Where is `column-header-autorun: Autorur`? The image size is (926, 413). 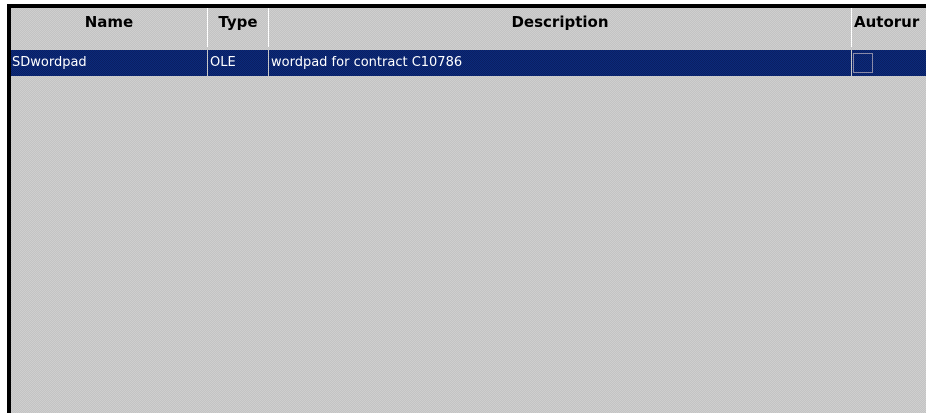 column-header-autorun: Autorur is located at coordinates (889, 27).